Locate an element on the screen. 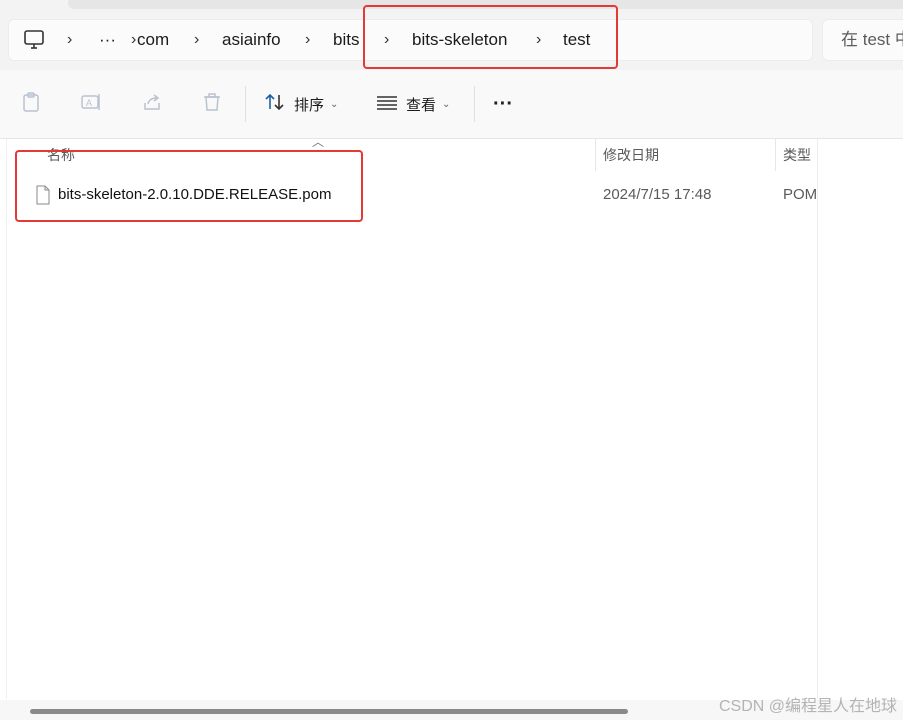 The width and height of the screenshot is (903, 720). svg-text: A is located at coordinates (89, 103).